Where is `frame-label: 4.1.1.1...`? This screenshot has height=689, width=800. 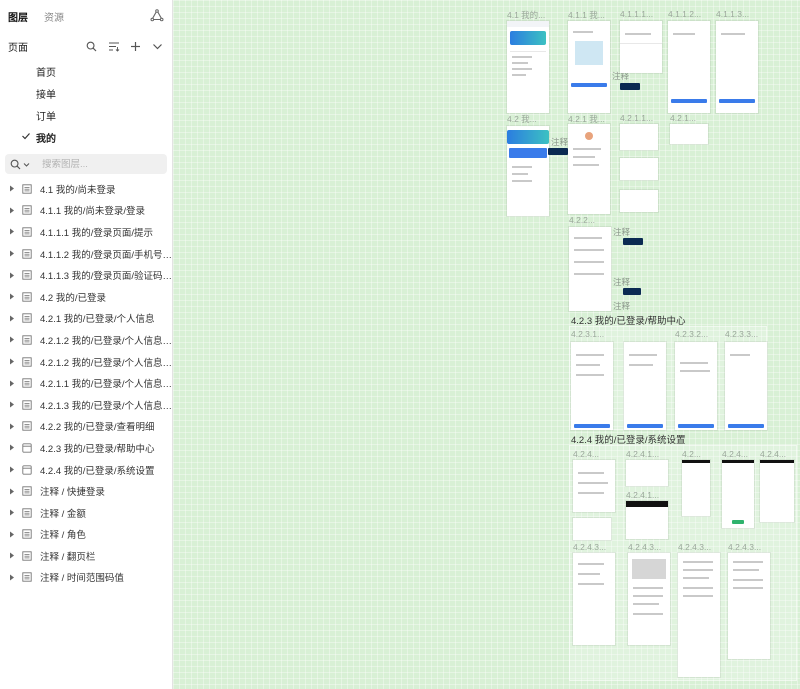 frame-label: 4.1.1.1... is located at coordinates (637, 14).